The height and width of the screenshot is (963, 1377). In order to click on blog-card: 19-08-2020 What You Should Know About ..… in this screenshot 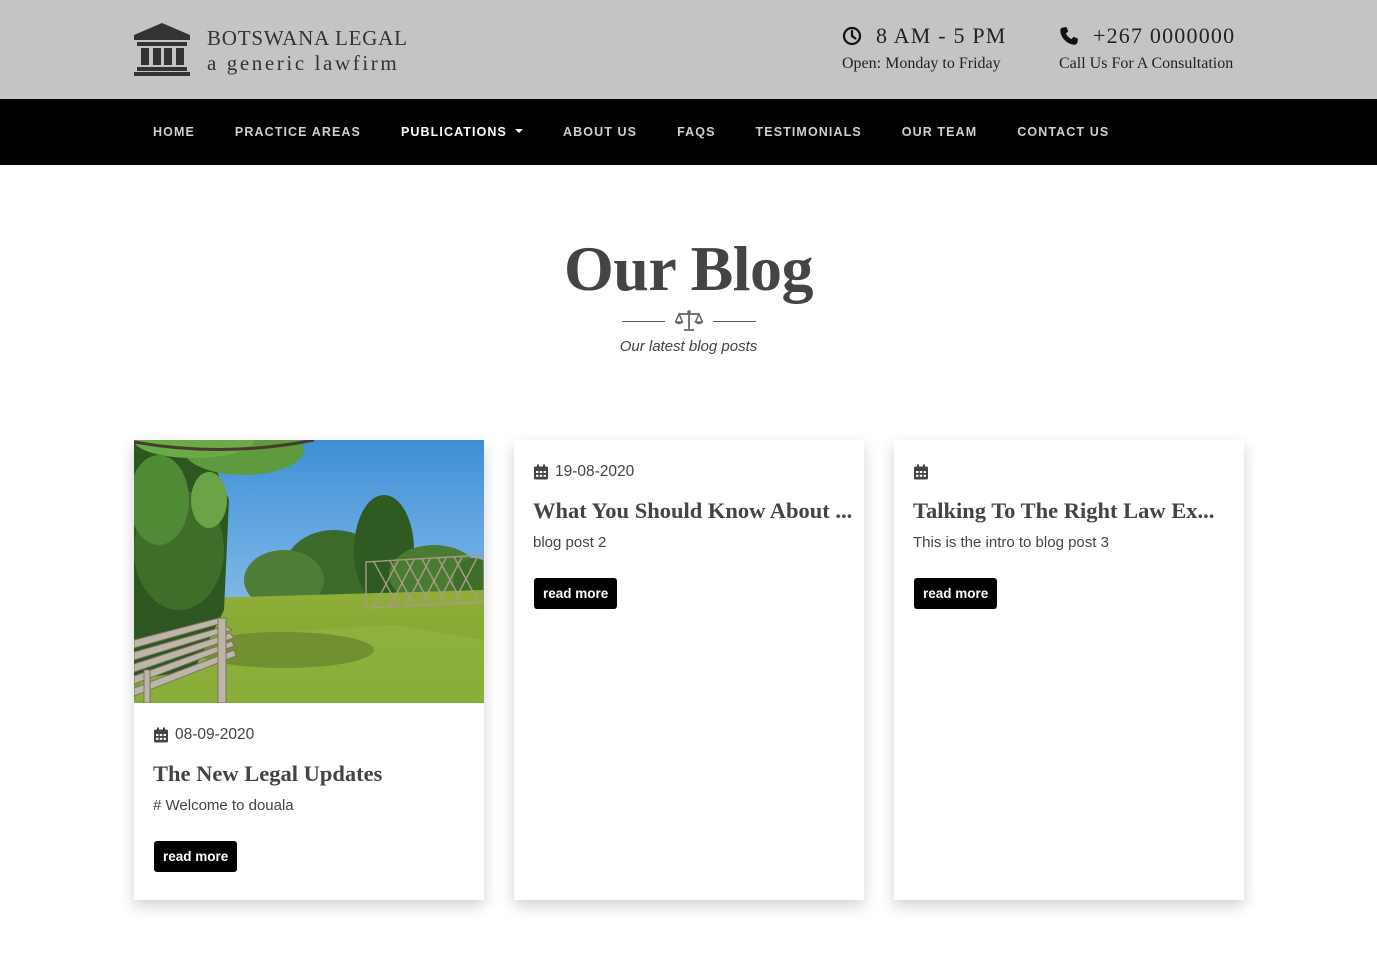, I will do `click(689, 670)`.